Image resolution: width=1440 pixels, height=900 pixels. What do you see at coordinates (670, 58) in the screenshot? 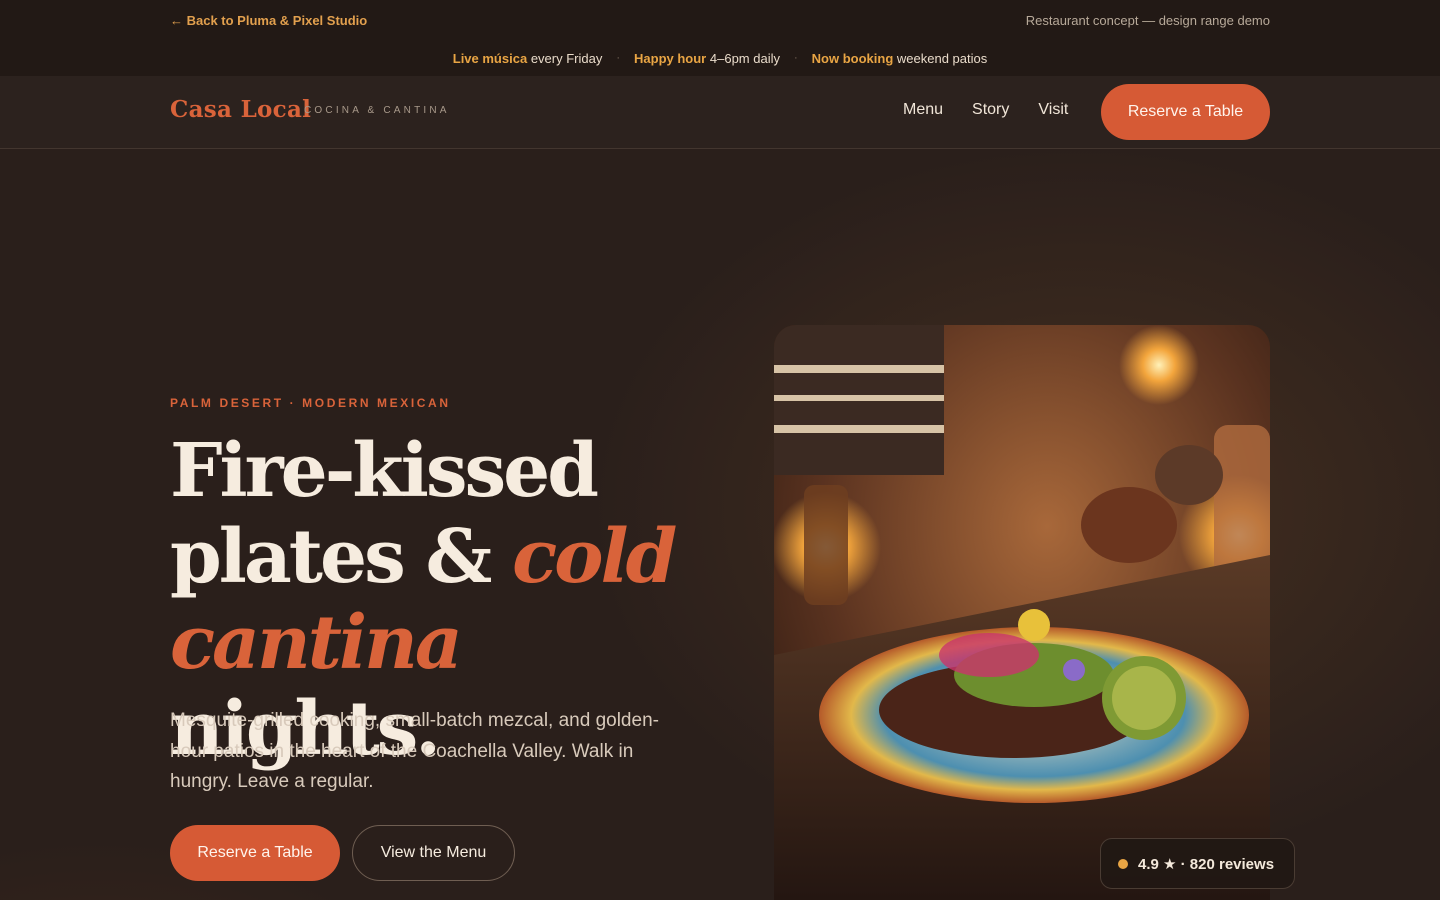
I see `announcement-highlight: Happy hour` at bounding box center [670, 58].